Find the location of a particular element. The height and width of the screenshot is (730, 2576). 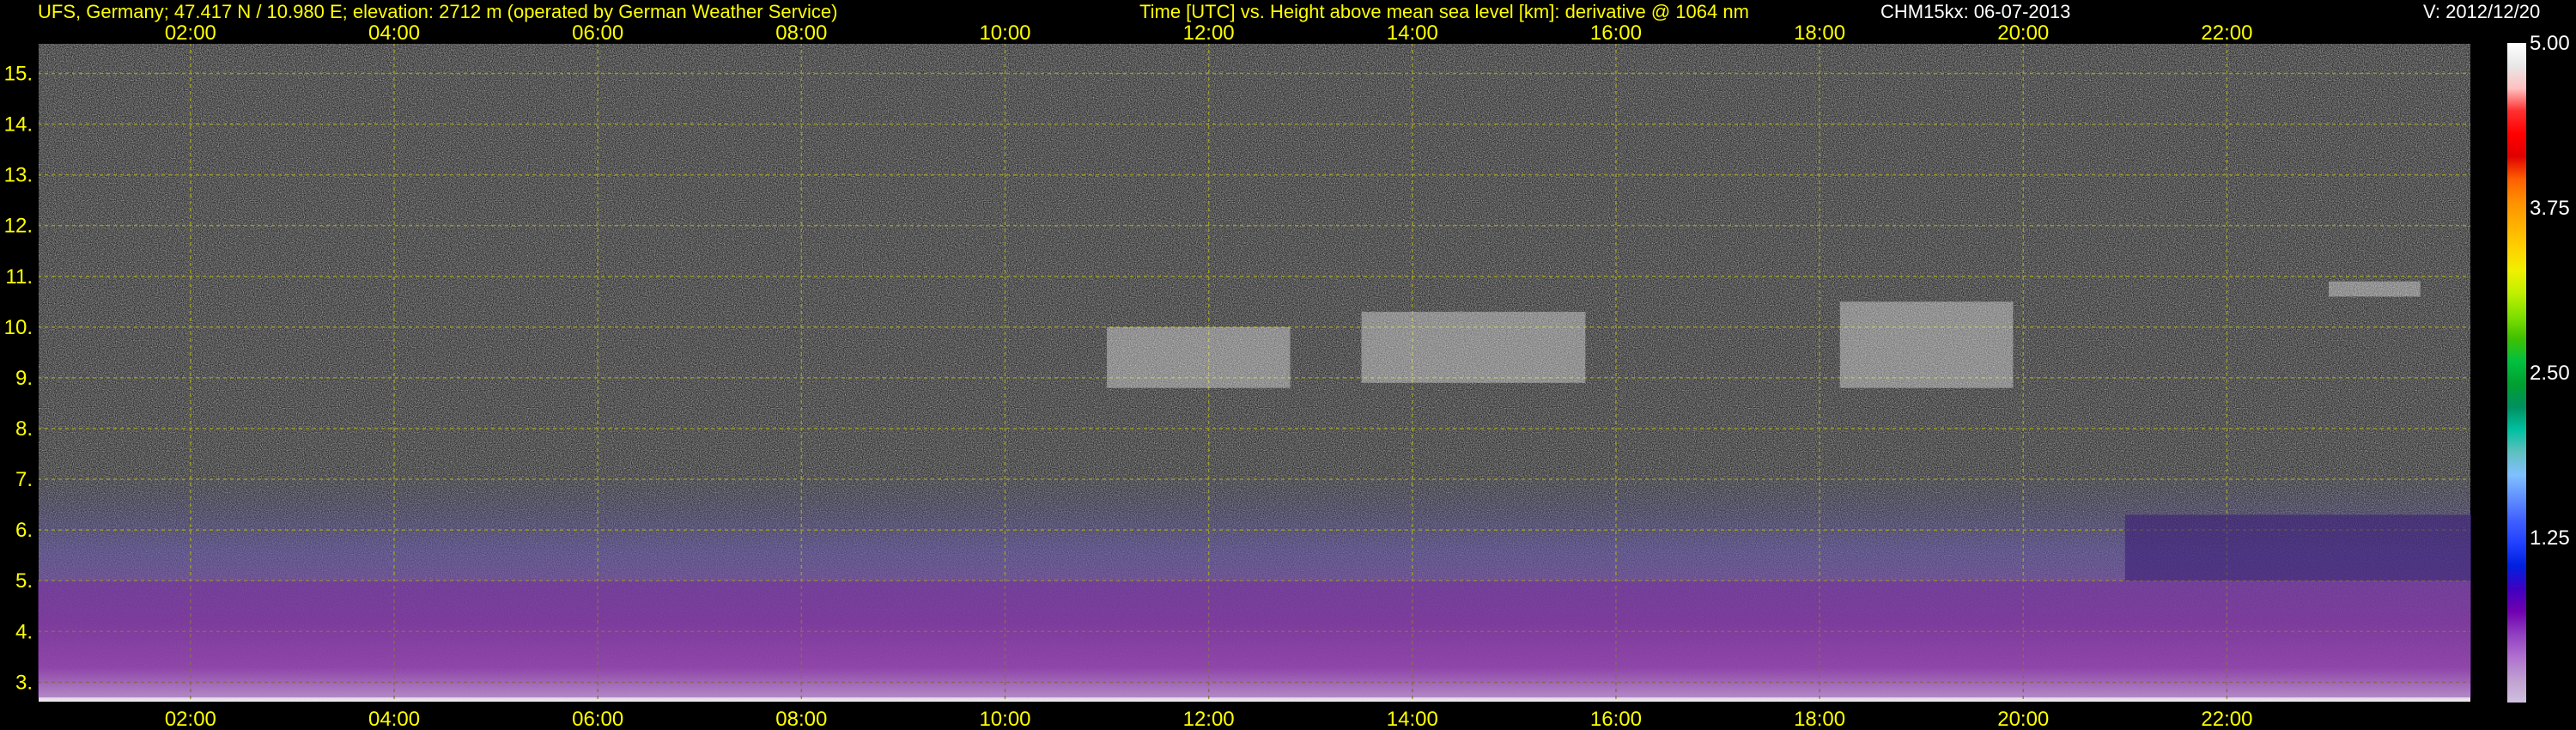

colorbar-tick-3: 1.25 is located at coordinates (2550, 538).